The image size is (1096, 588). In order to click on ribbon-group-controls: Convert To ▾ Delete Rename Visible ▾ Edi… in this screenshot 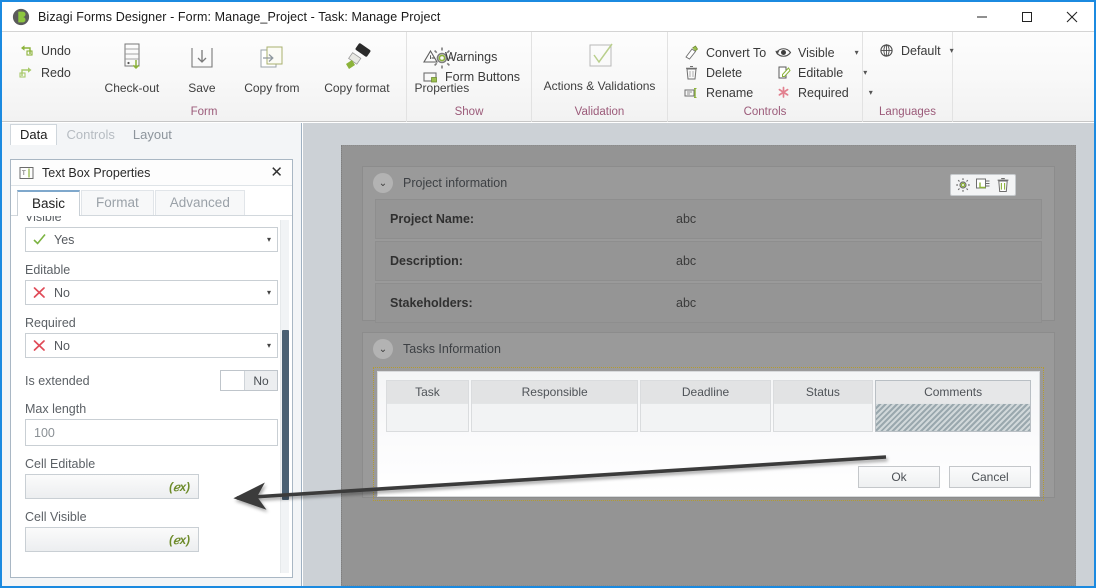, I will do `click(770, 77)`.